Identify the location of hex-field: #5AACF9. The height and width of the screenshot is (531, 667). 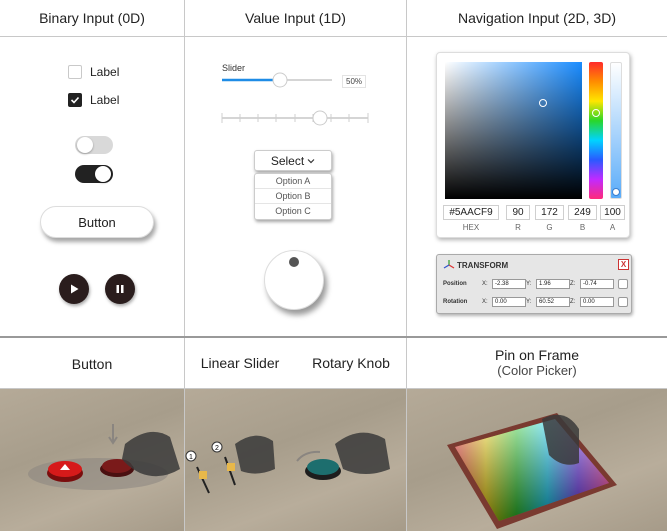
(471, 212).